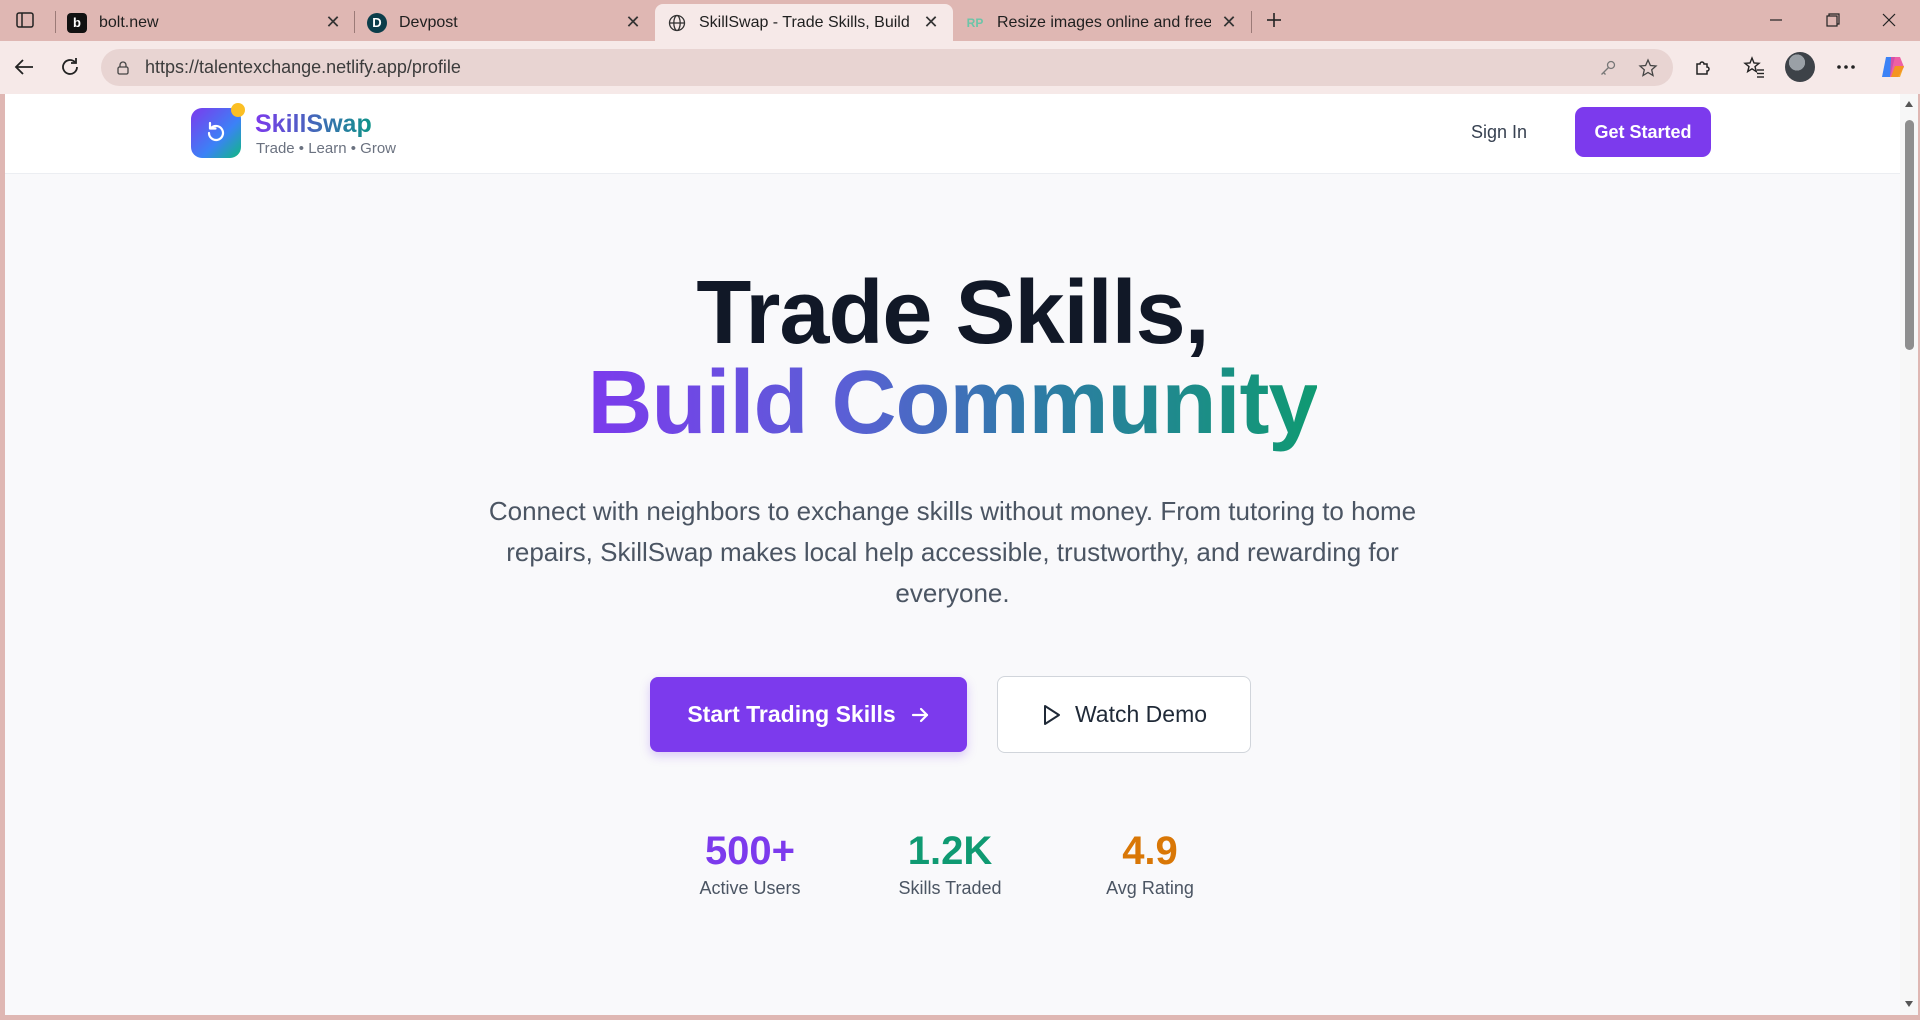 The height and width of the screenshot is (1020, 1920). I want to click on extensions-icon, so click(1704, 67).